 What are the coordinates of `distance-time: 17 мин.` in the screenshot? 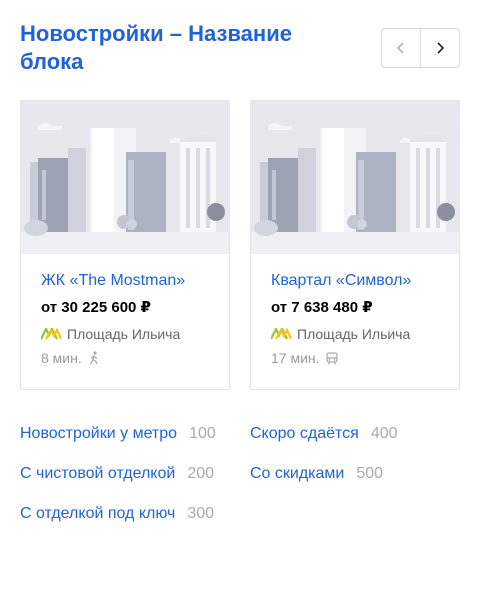 It's located at (295, 358).